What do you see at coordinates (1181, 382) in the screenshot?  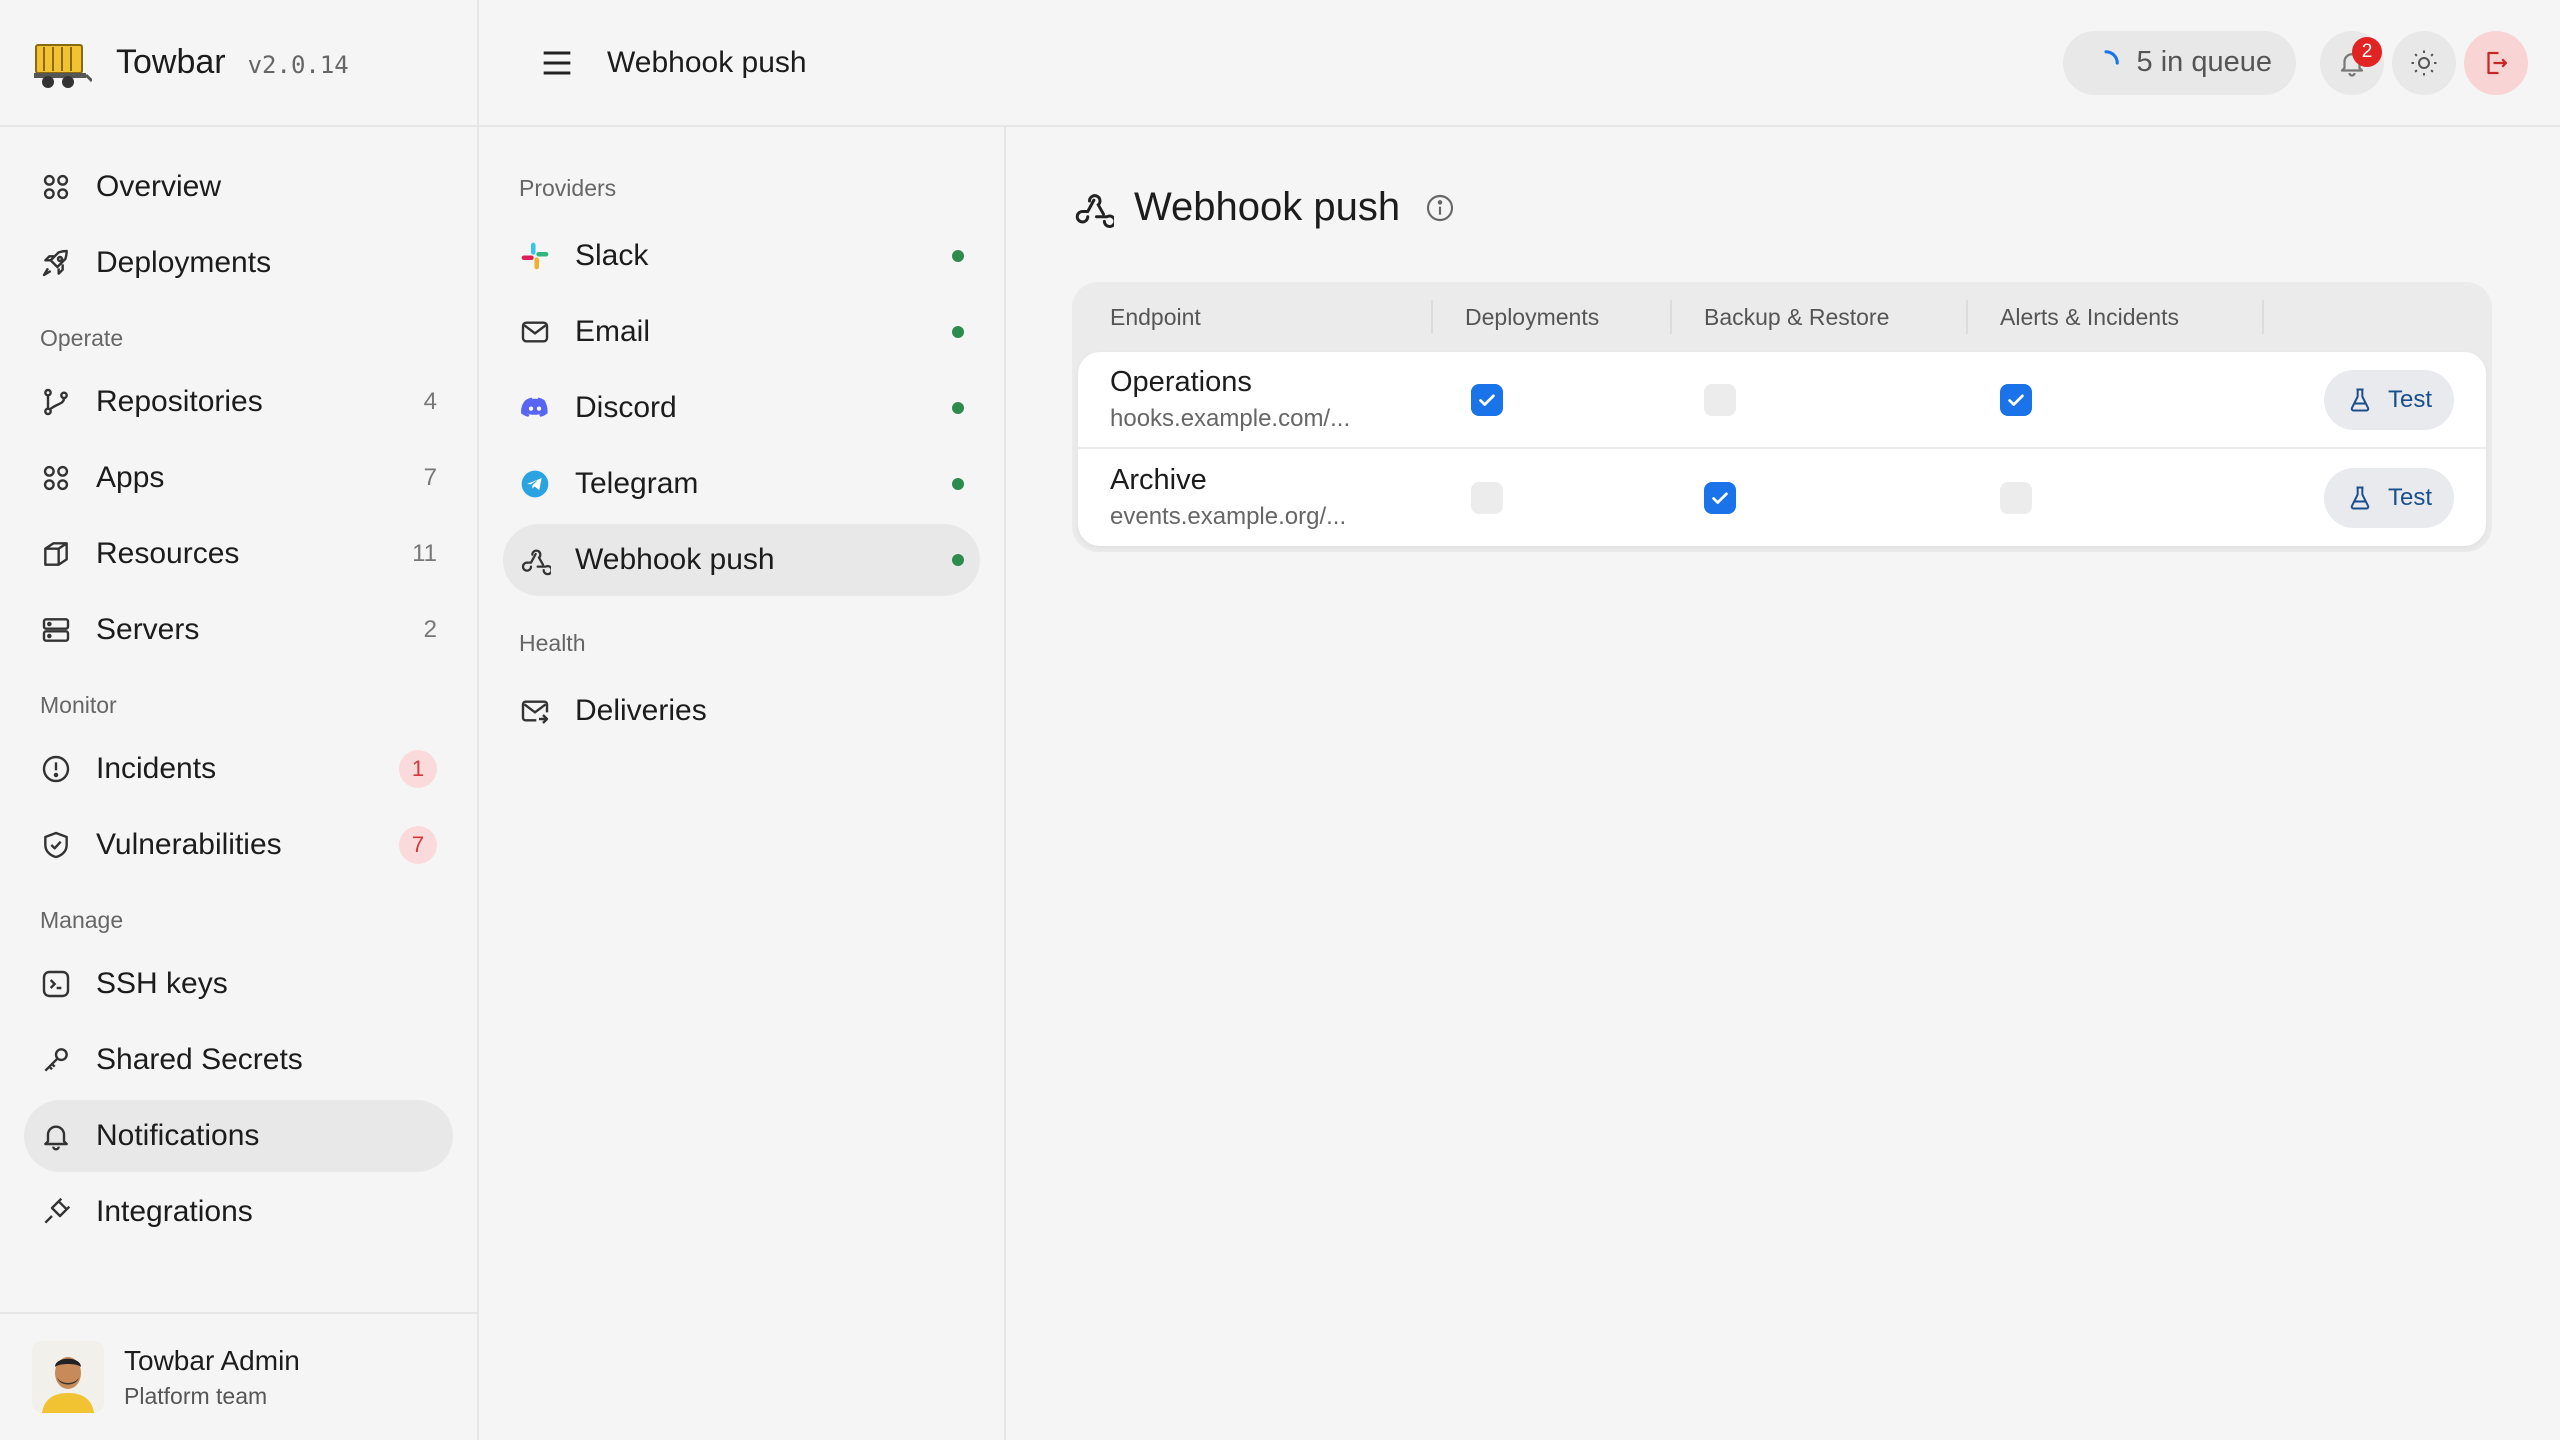 I see `endpoint-name: Operations` at bounding box center [1181, 382].